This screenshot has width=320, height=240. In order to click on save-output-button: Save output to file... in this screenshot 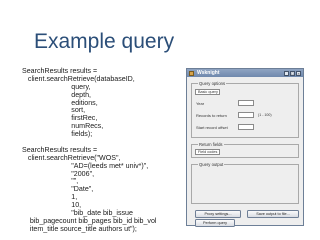, I will do `click(273, 214)`.